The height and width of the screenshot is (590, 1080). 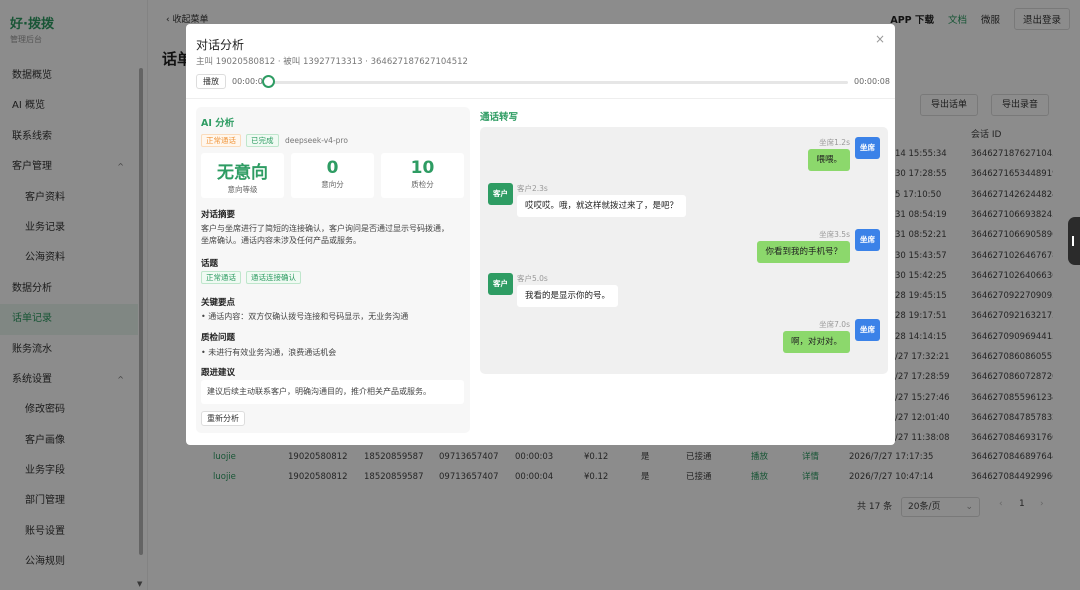 I want to click on drawer-handle, so click(x=1074, y=241).